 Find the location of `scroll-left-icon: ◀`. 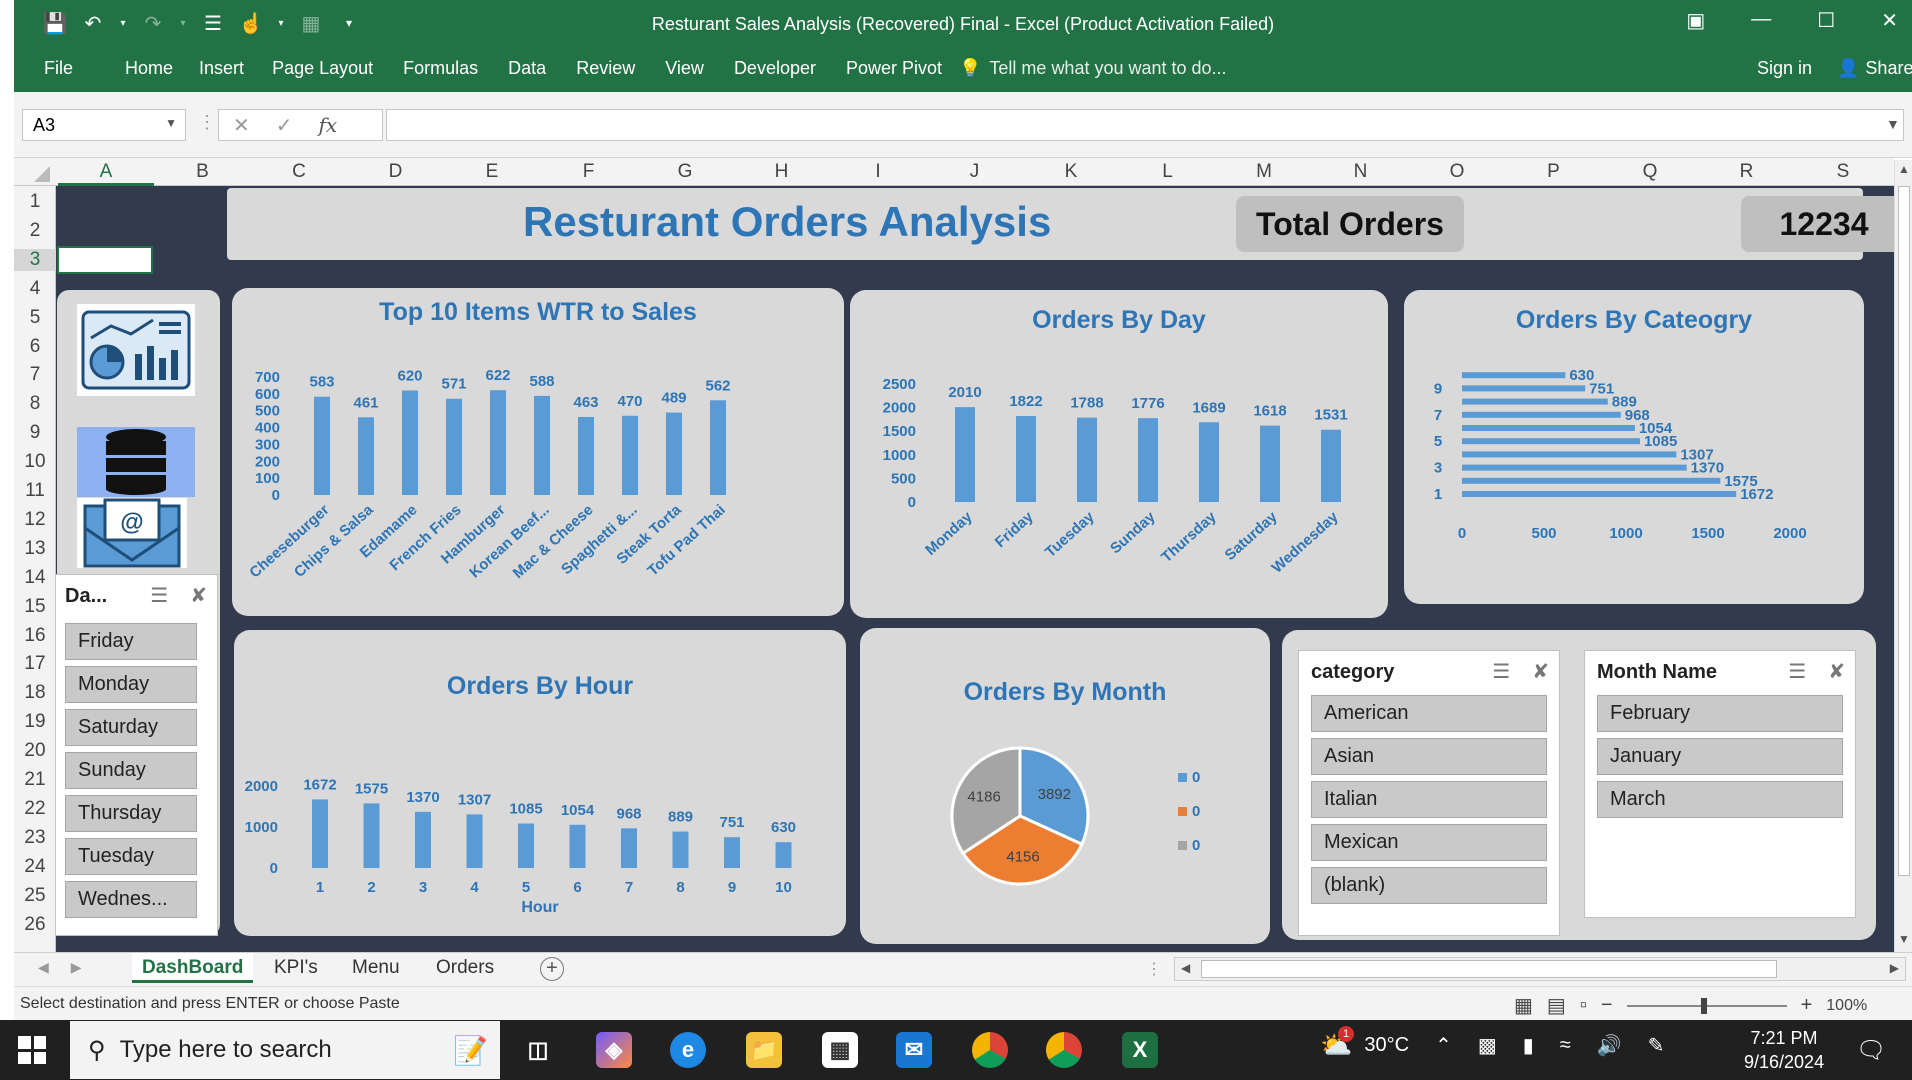

scroll-left-icon: ◀ is located at coordinates (1185, 968).